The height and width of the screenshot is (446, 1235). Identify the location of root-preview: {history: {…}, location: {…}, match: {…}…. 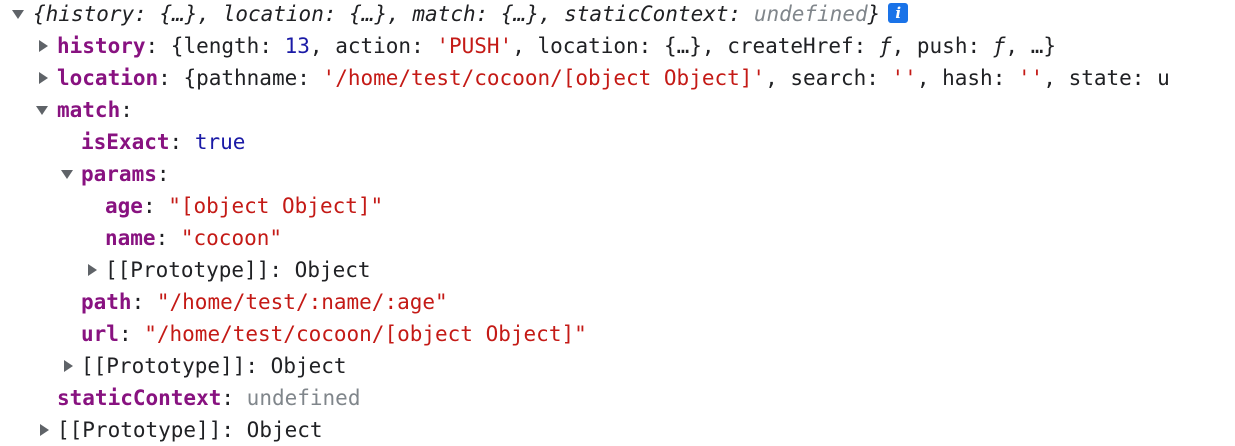
(471, 15).